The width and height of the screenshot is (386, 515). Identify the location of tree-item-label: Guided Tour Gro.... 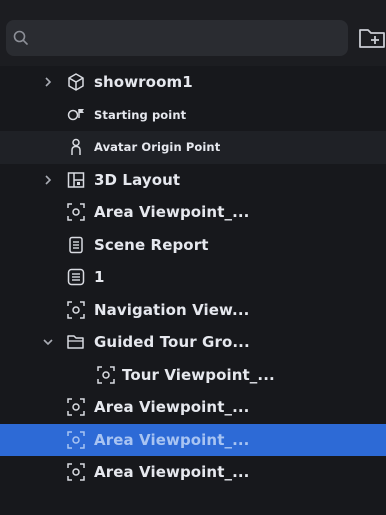
(172, 342).